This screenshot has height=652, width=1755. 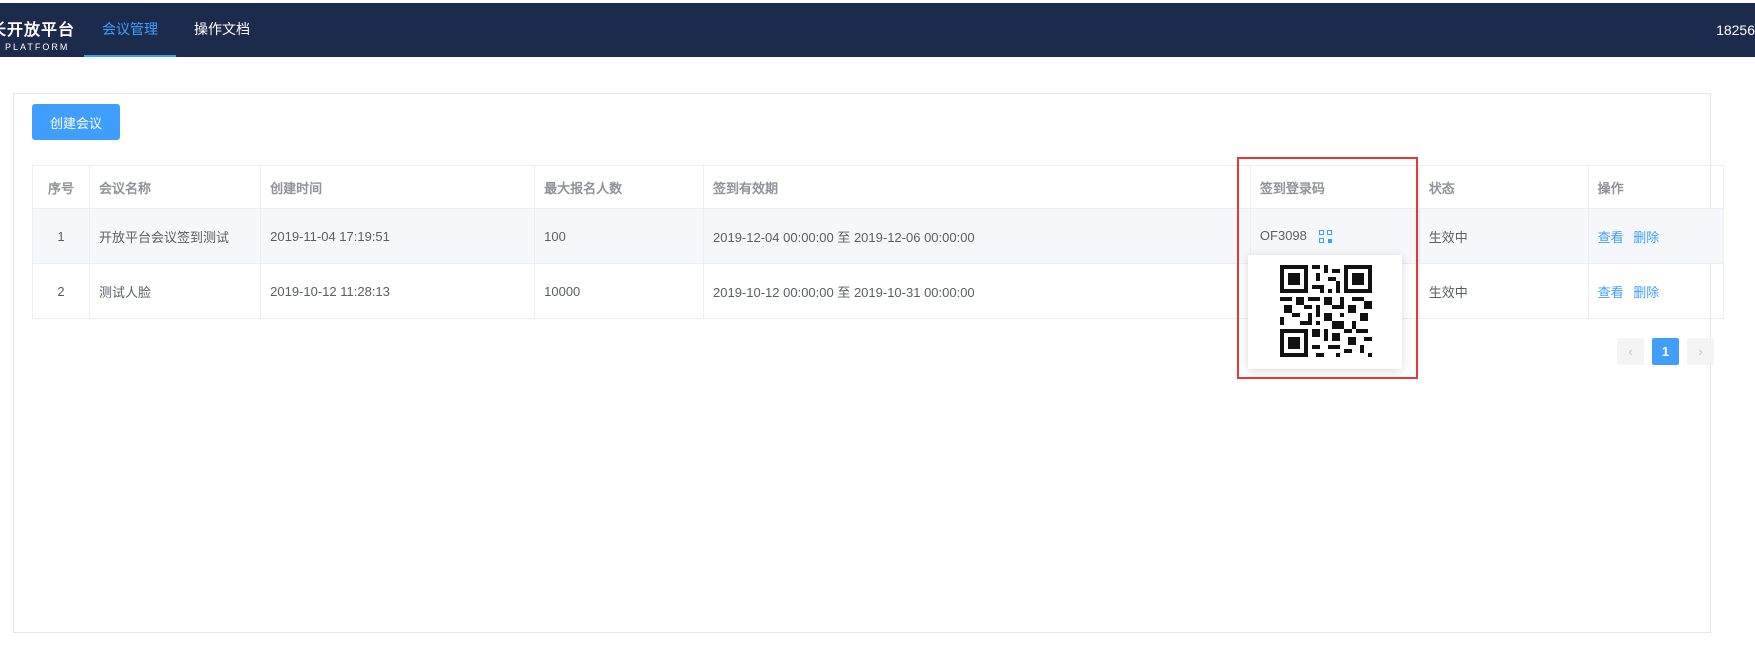 What do you see at coordinates (1334, 187) in the screenshot?
I see `header-checkin-code: 签到登录码` at bounding box center [1334, 187].